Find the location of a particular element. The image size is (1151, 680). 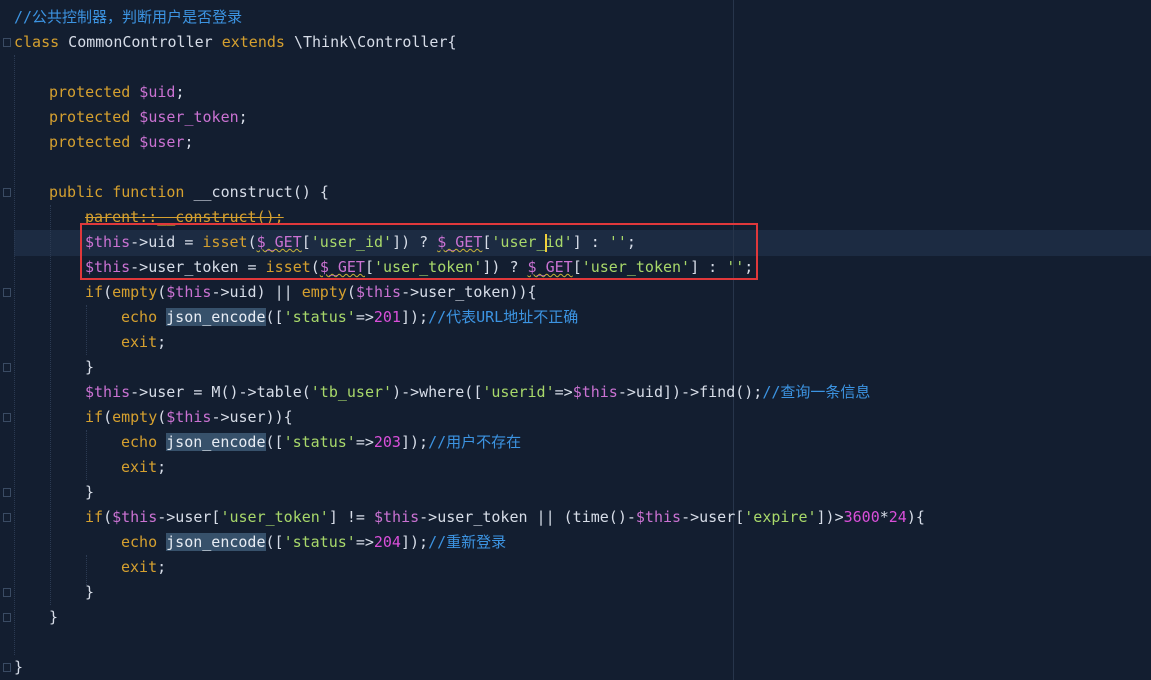

code-text: ->uid) || is located at coordinates (256, 292).